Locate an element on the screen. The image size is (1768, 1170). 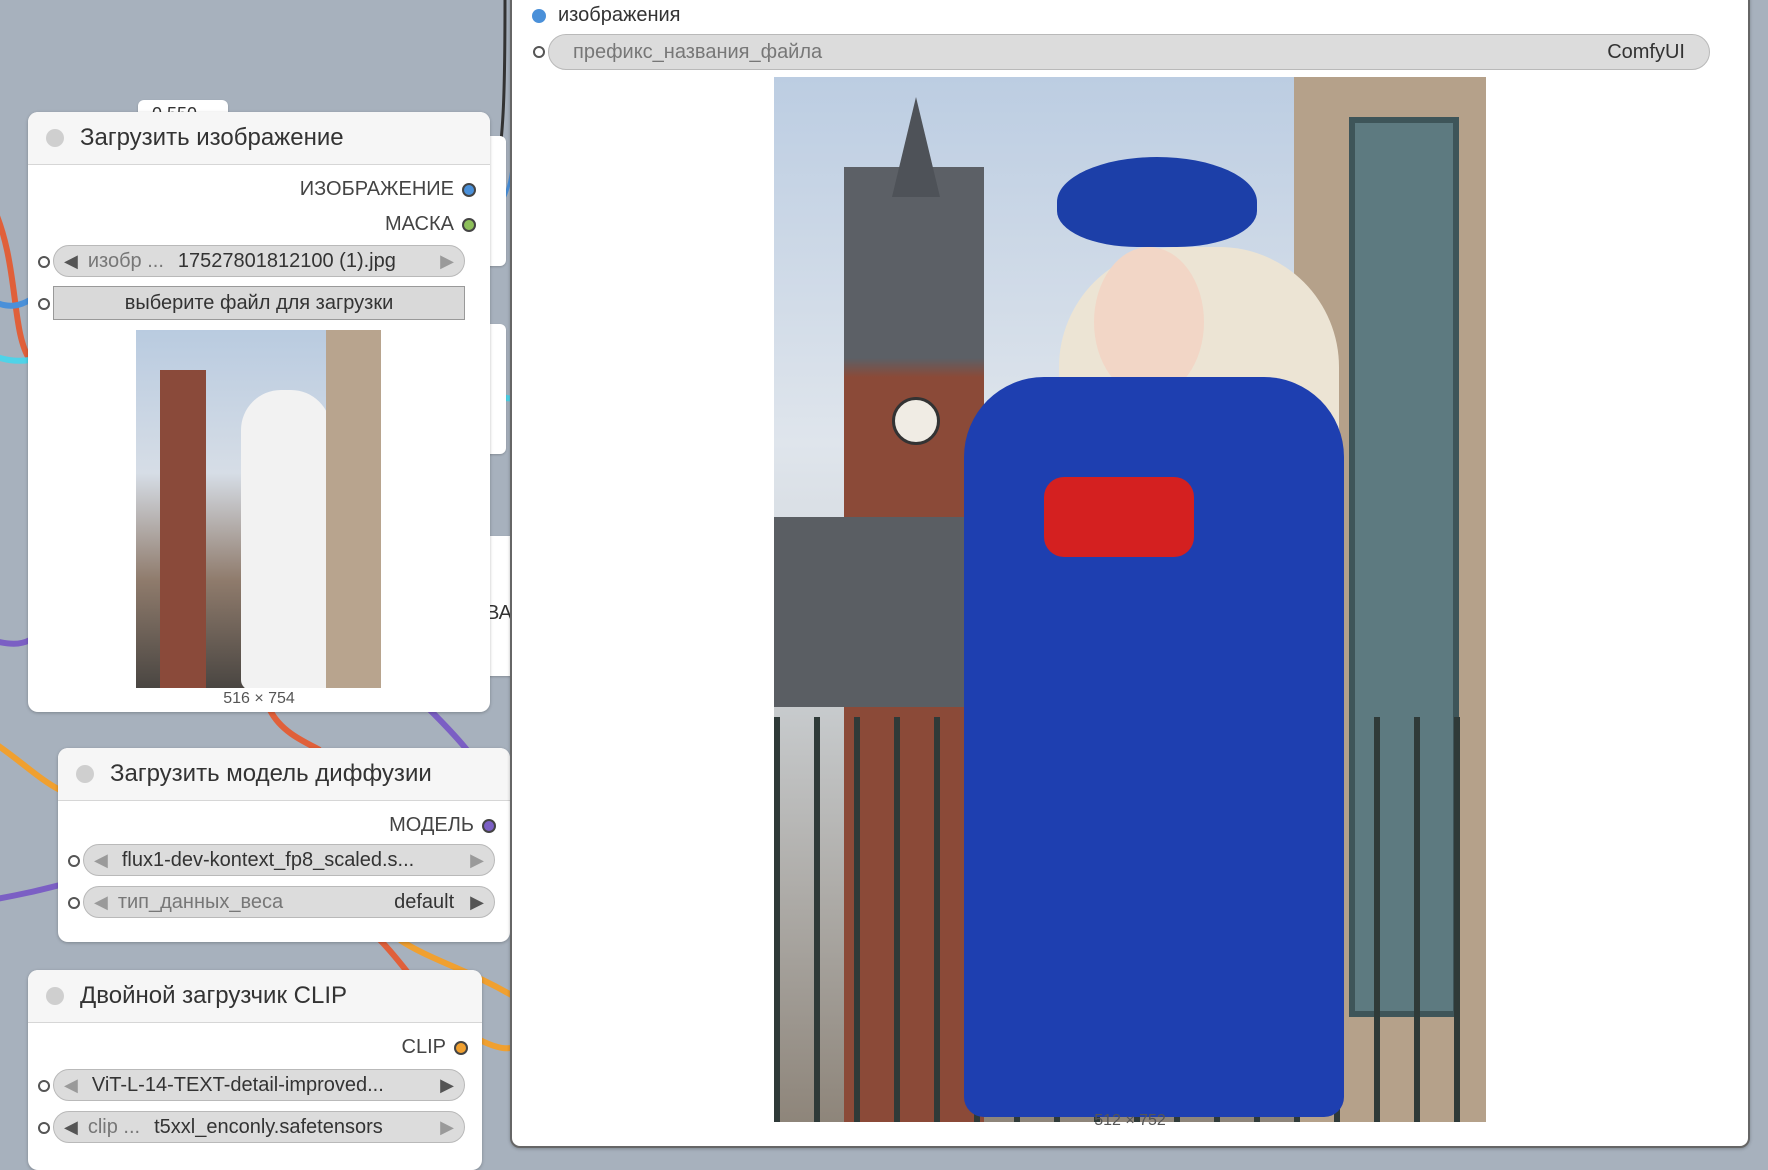
output-size-text: 512 × 752 is located at coordinates (1130, 1120).